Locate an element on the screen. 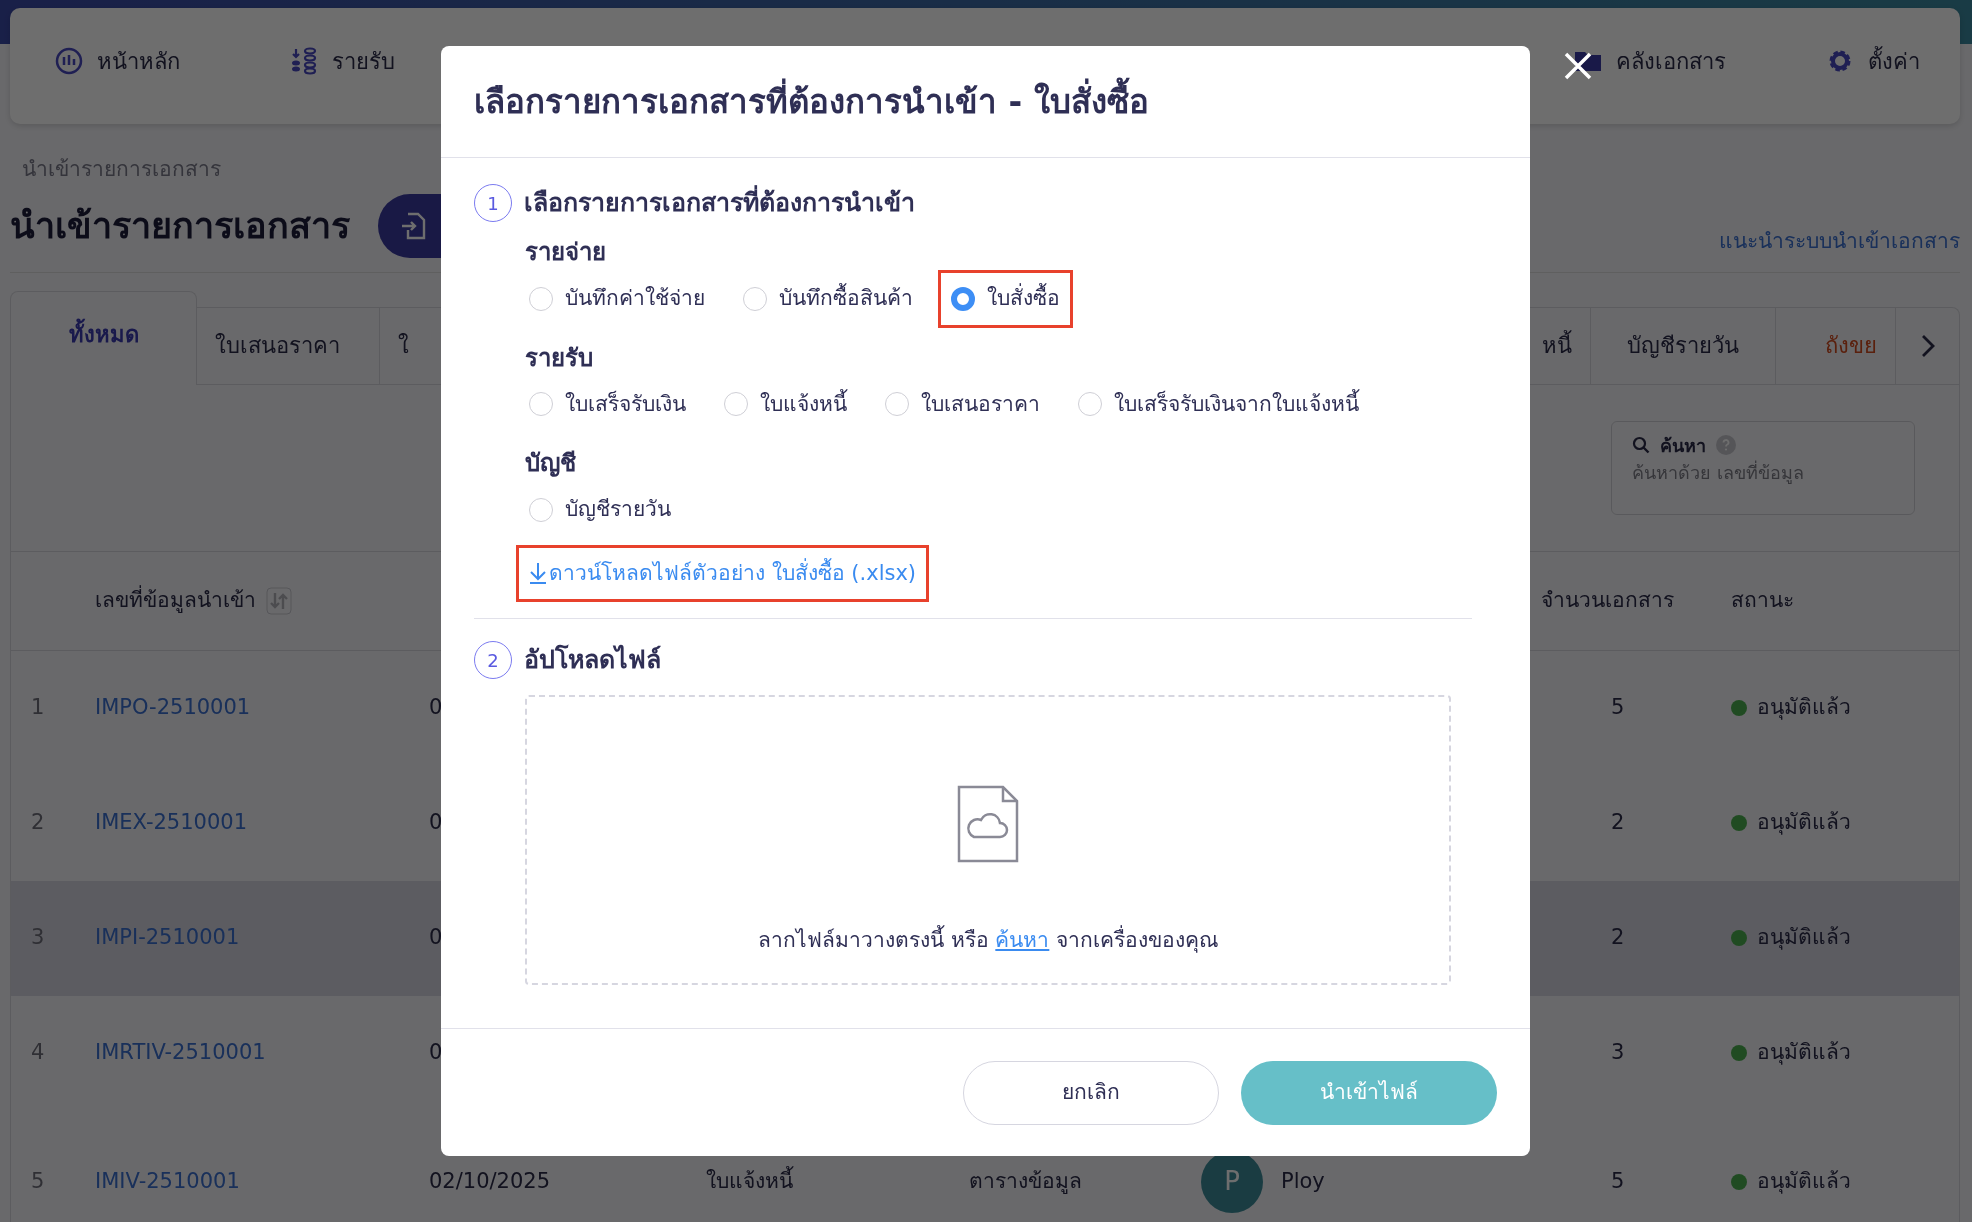  next-tabs-button is located at coordinates (1928, 345).